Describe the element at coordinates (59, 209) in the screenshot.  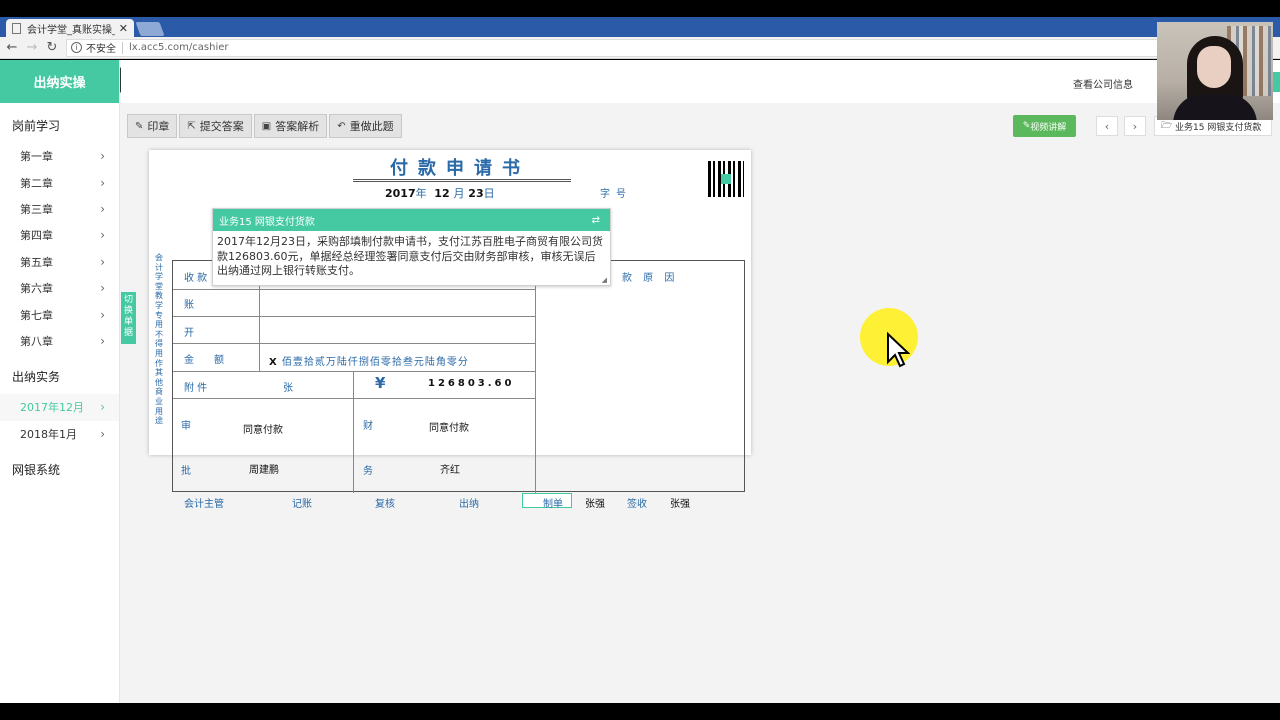
I see `sidebar-item: 第三章 ›` at that location.